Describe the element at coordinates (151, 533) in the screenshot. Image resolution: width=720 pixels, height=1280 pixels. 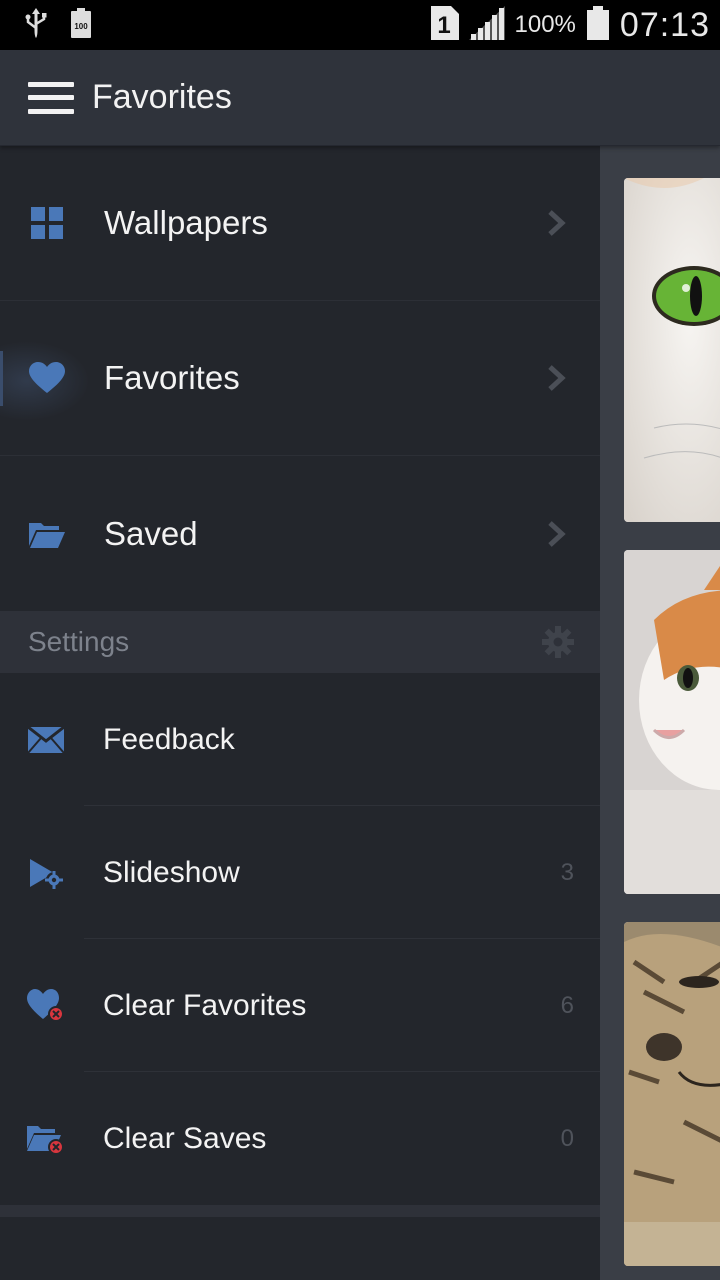
I see `drawer-item-label: Saved` at that location.